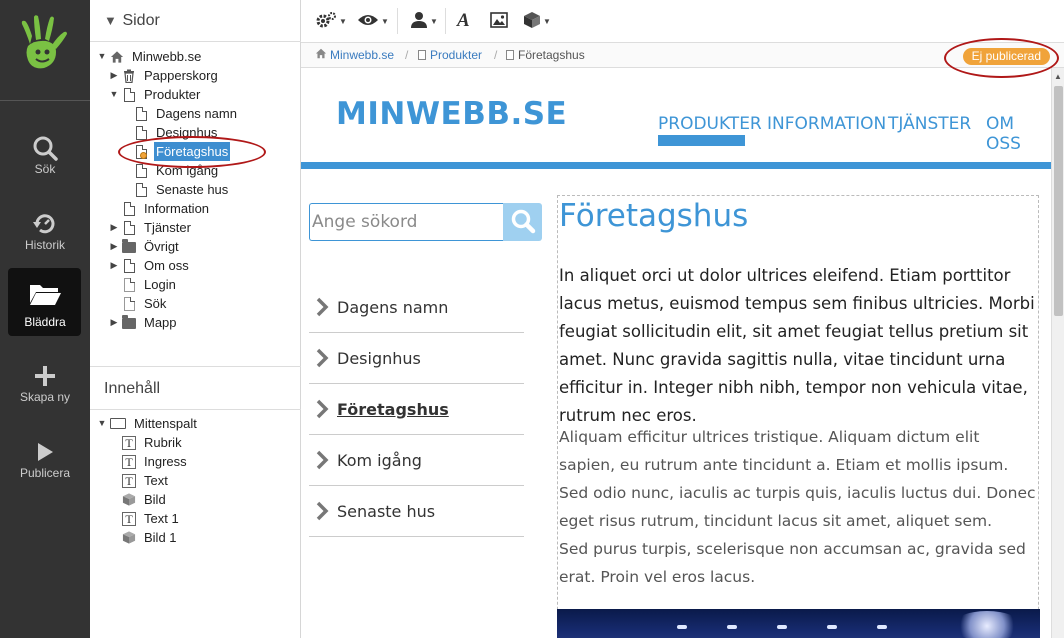 The width and height of the screenshot is (1064, 638). What do you see at coordinates (331, 21) in the screenshot?
I see `settings-menu-button: ▼` at bounding box center [331, 21].